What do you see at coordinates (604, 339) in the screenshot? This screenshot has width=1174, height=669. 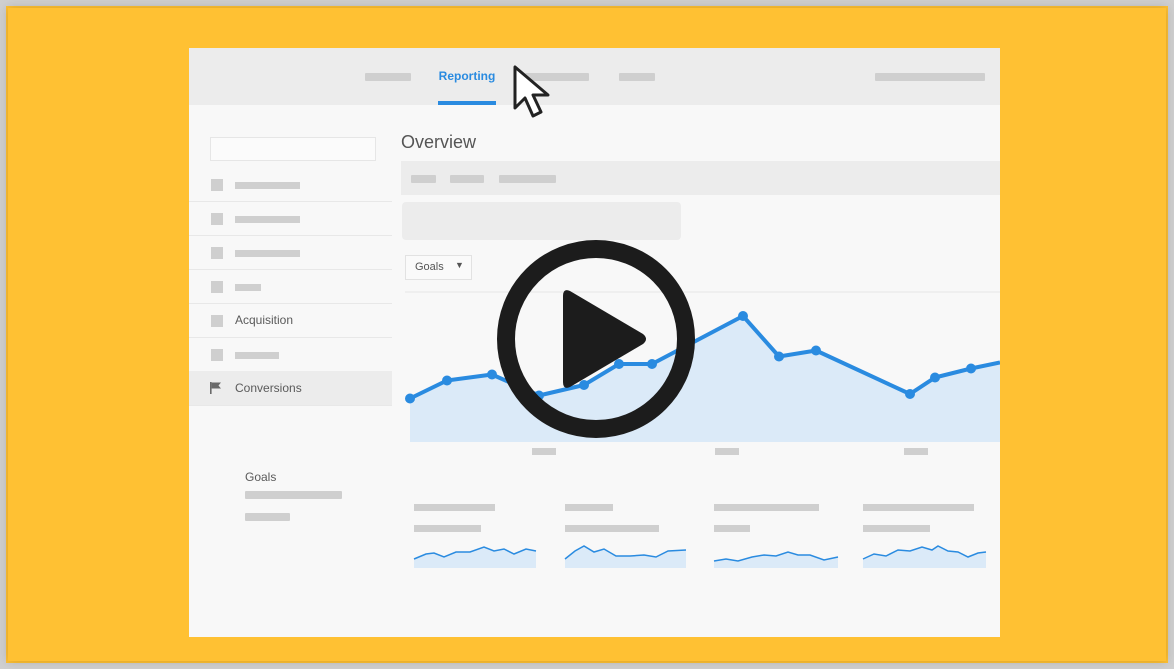 I see `play-icon` at bounding box center [604, 339].